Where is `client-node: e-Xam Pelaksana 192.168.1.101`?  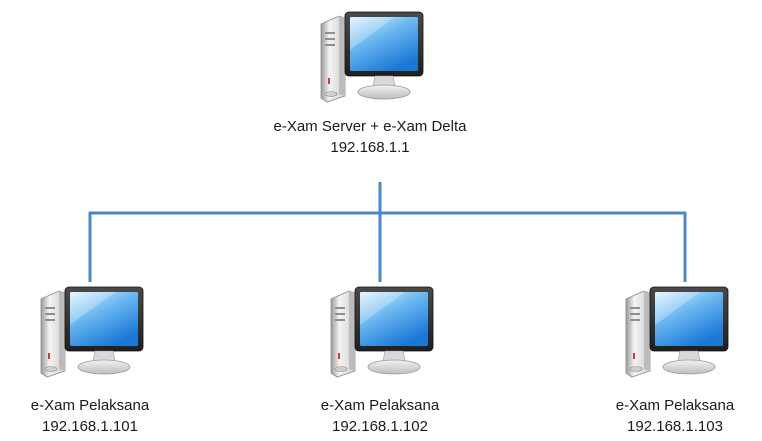
client-node: e-Xam Pelaksana 192.168.1.101 is located at coordinates (105, 361).